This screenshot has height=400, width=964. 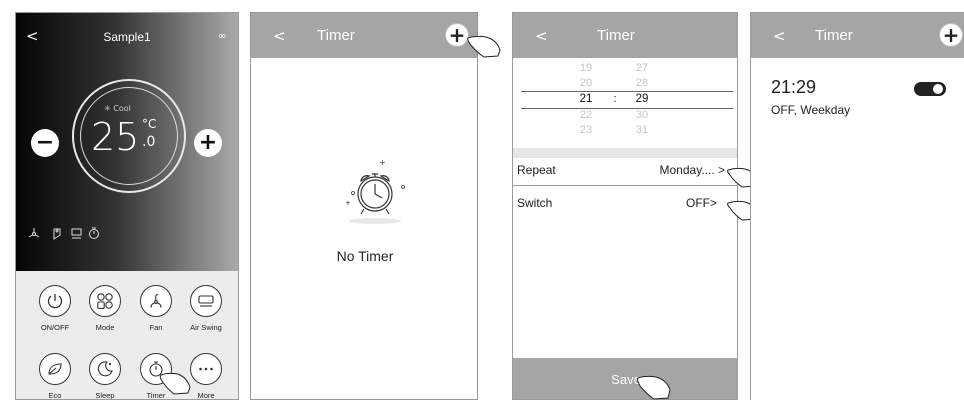 What do you see at coordinates (701, 203) in the screenshot?
I see `switch-value: OFF>` at bounding box center [701, 203].